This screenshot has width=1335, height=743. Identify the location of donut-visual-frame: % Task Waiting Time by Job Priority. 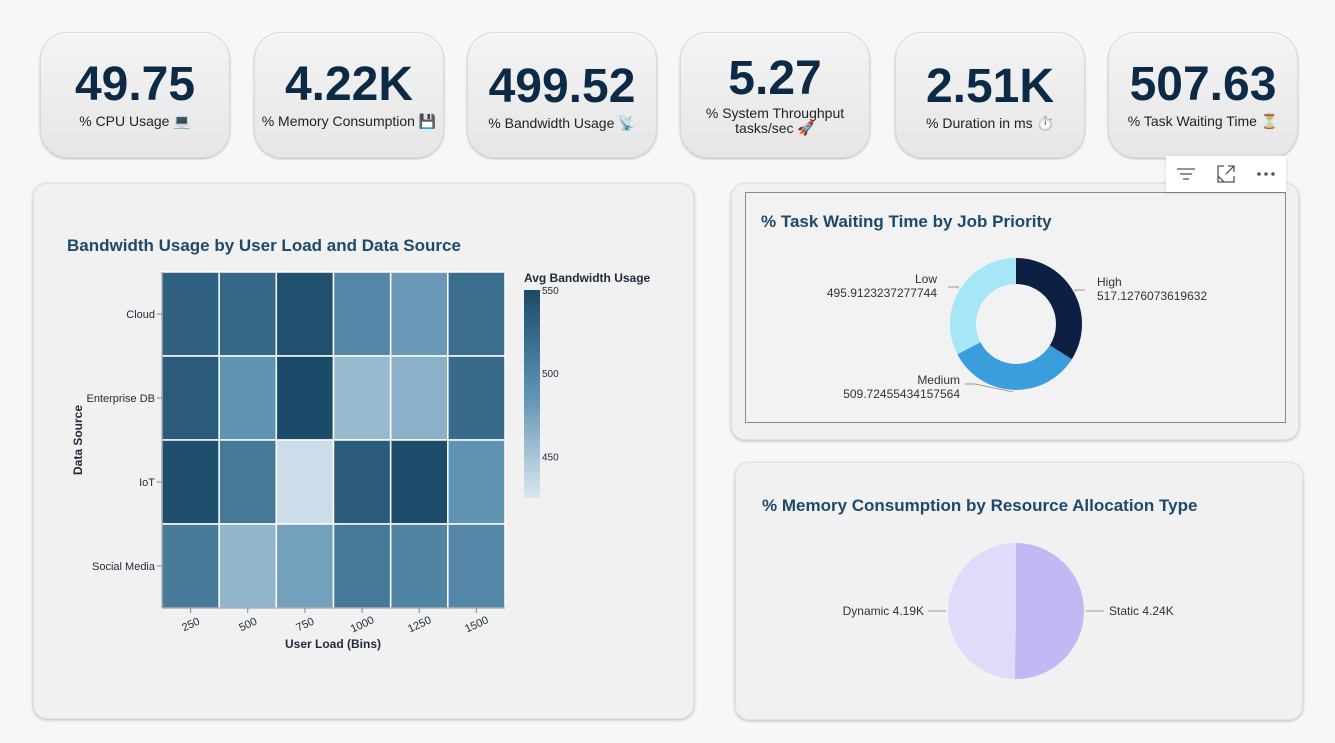
(1015, 307).